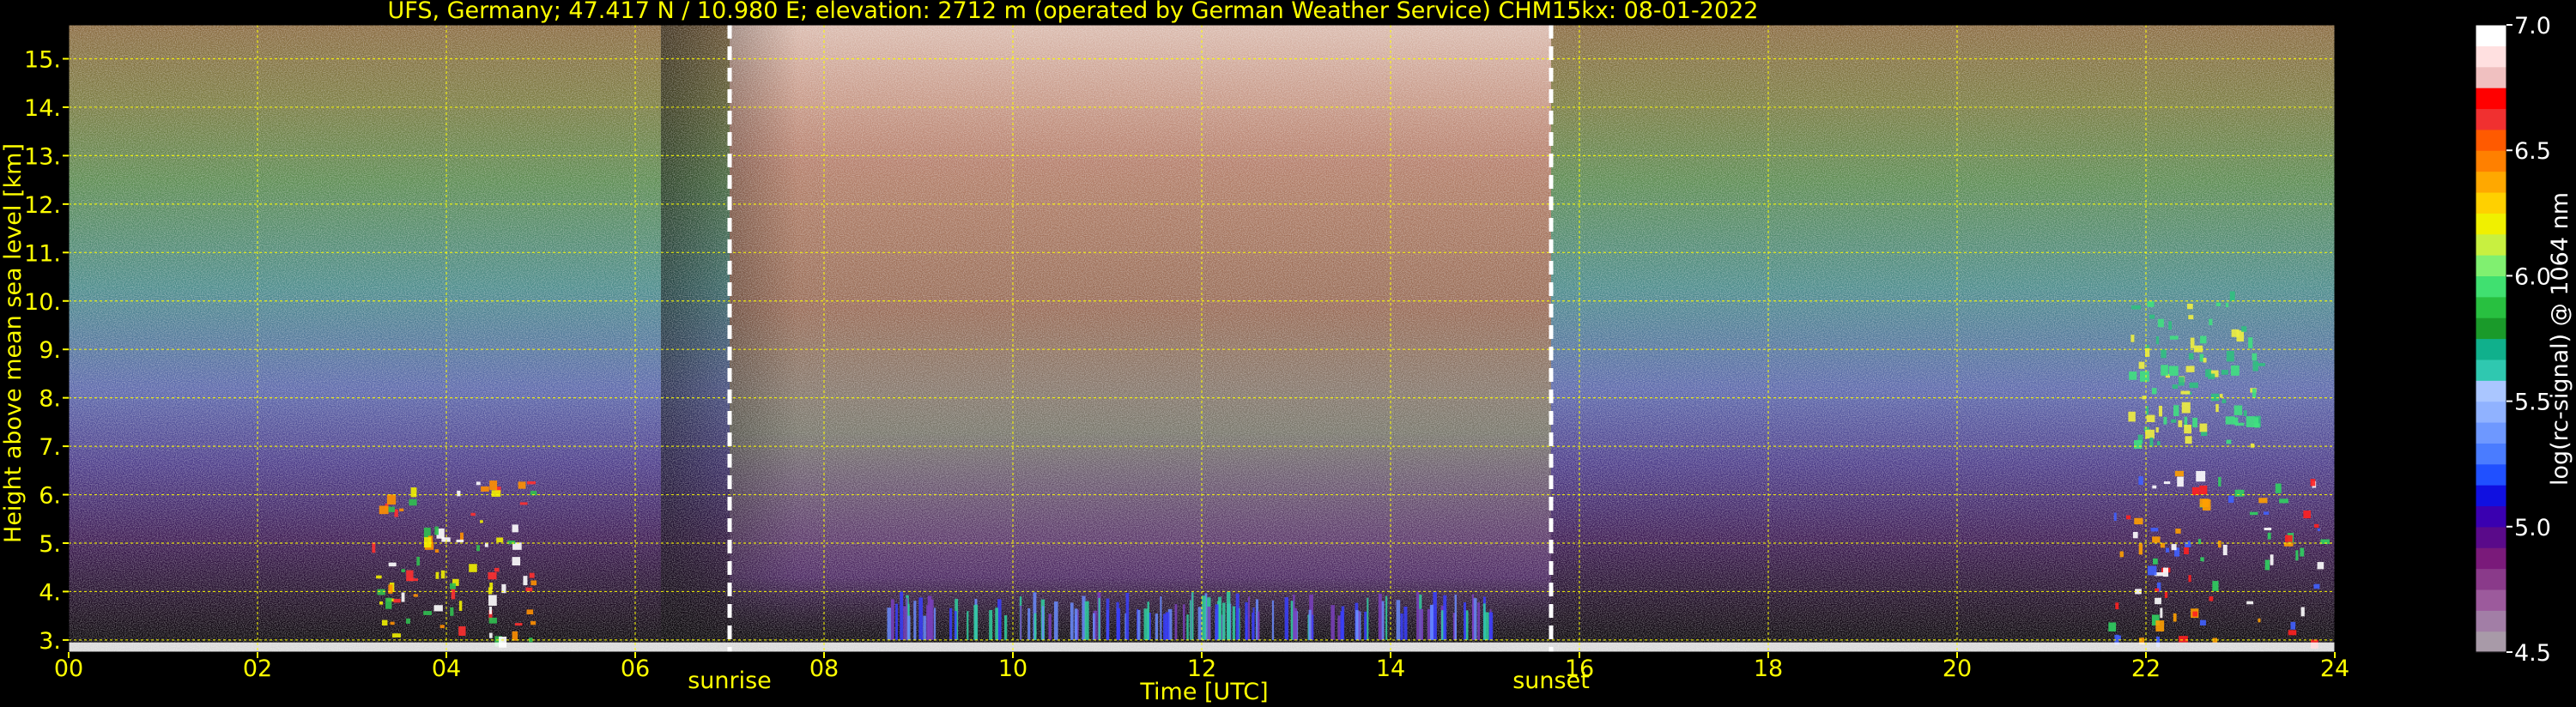 The width and height of the screenshot is (2576, 707). I want to click on x-tick-label: 02, so click(257, 669).